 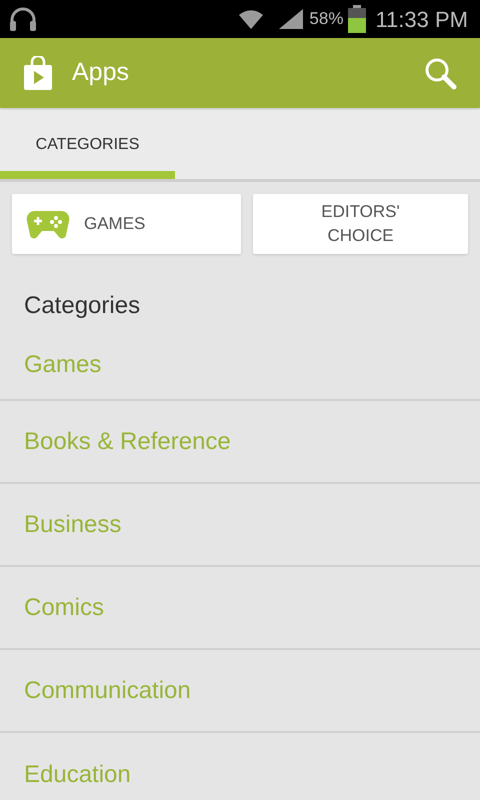 What do you see at coordinates (240, 525) in the screenshot?
I see `category-item: Business` at bounding box center [240, 525].